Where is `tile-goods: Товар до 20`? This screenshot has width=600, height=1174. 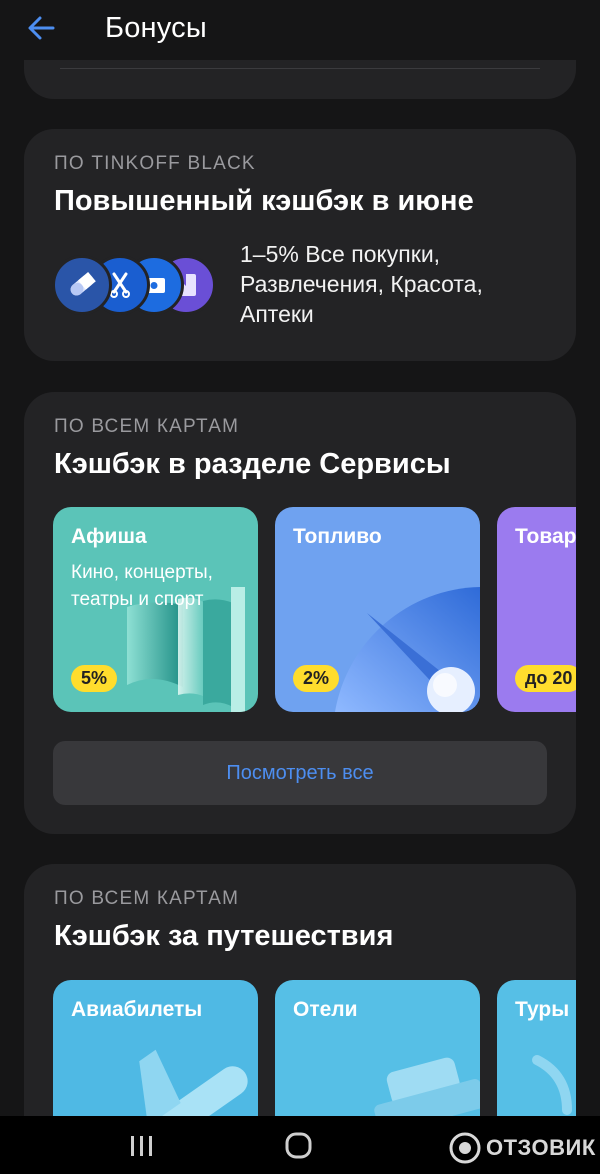
tile-goods: Товар до 20 is located at coordinates (536, 609).